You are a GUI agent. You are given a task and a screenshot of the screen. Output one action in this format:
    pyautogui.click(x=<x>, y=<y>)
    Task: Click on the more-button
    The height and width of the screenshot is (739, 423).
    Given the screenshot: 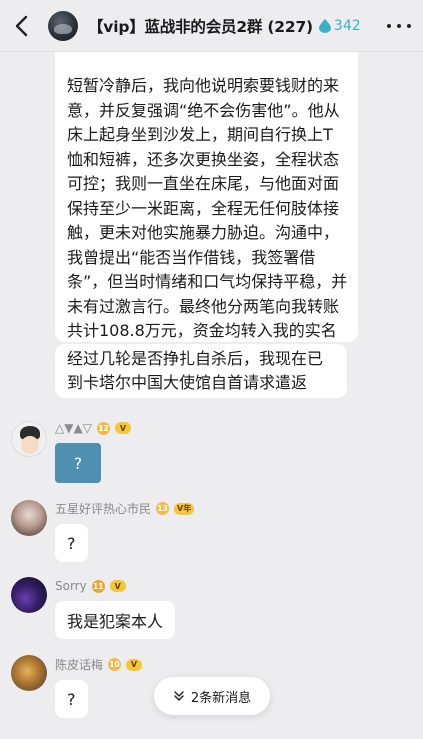 What is the action you would take?
    pyautogui.click(x=399, y=26)
    